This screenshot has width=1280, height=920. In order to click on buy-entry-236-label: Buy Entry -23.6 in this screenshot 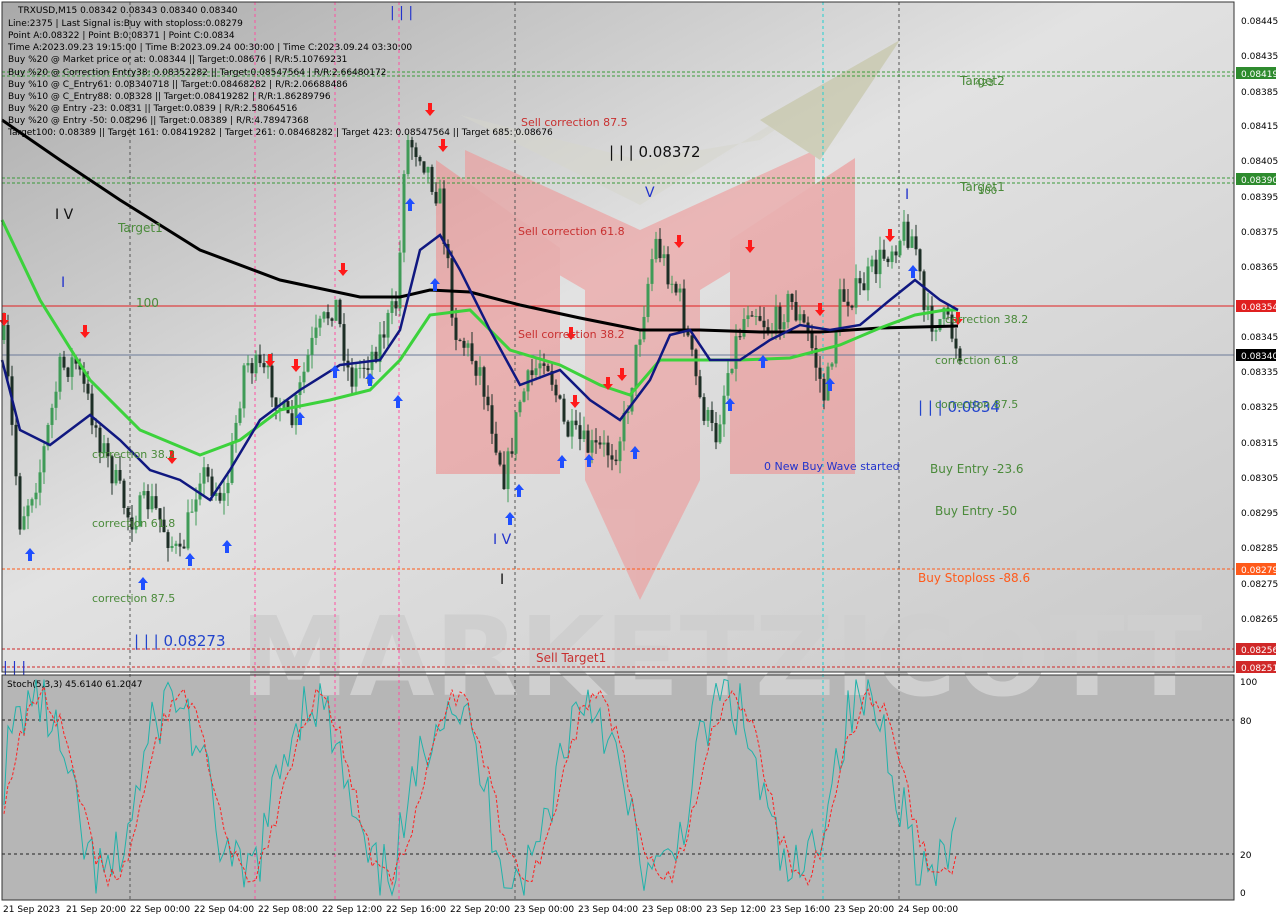, I will do `click(977, 469)`.